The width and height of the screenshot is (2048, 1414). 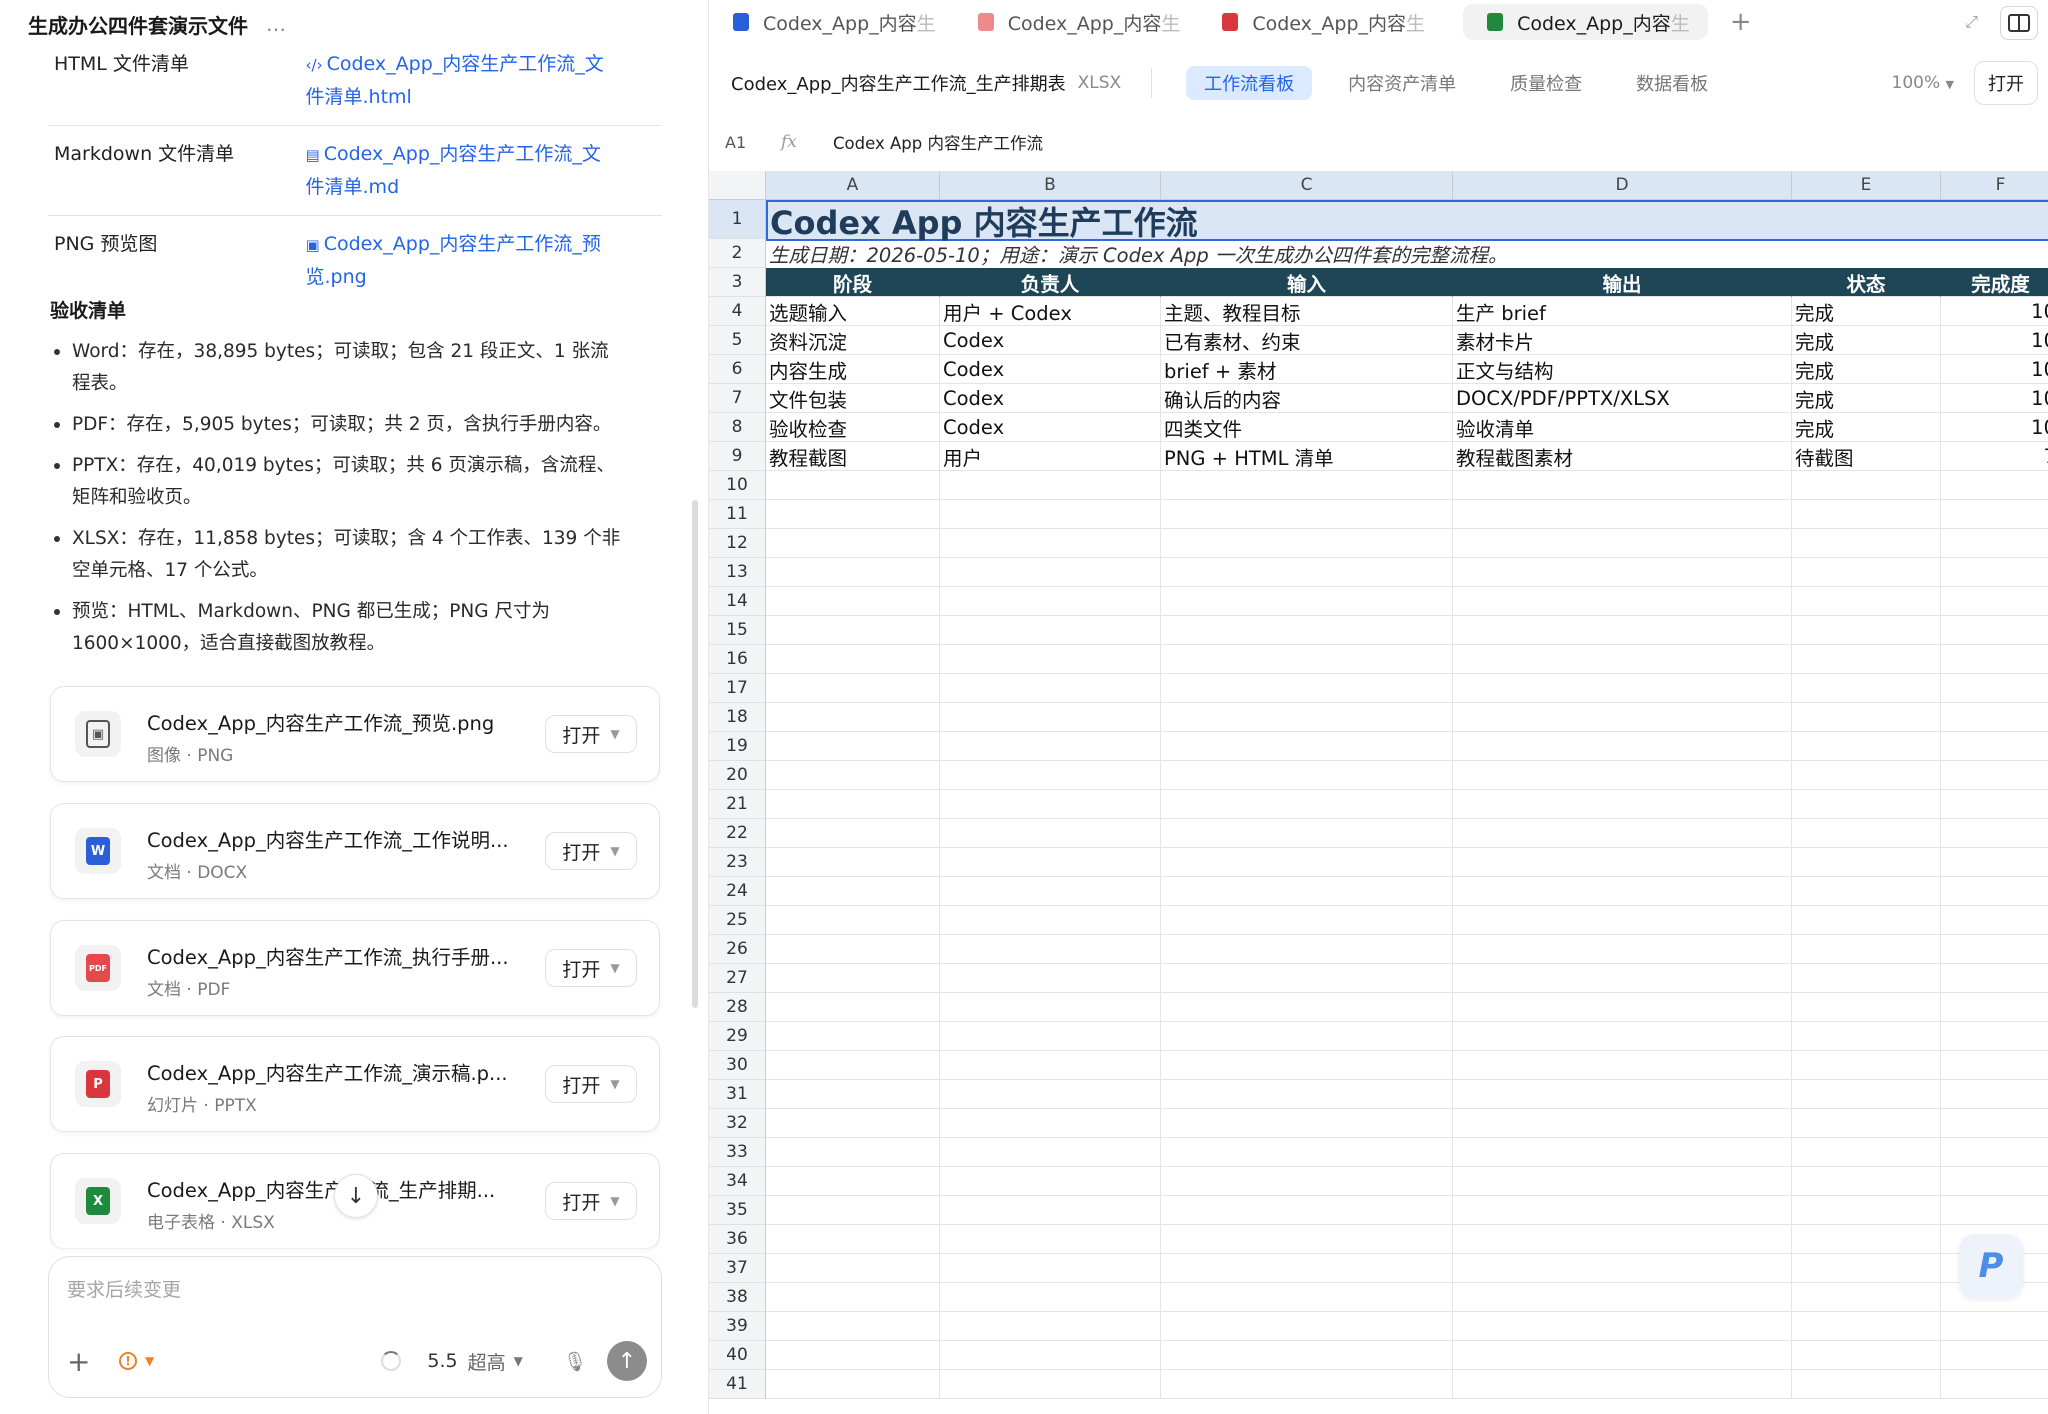 What do you see at coordinates (1622, 427) in the screenshot?
I see `table-cell: 验收清单` at bounding box center [1622, 427].